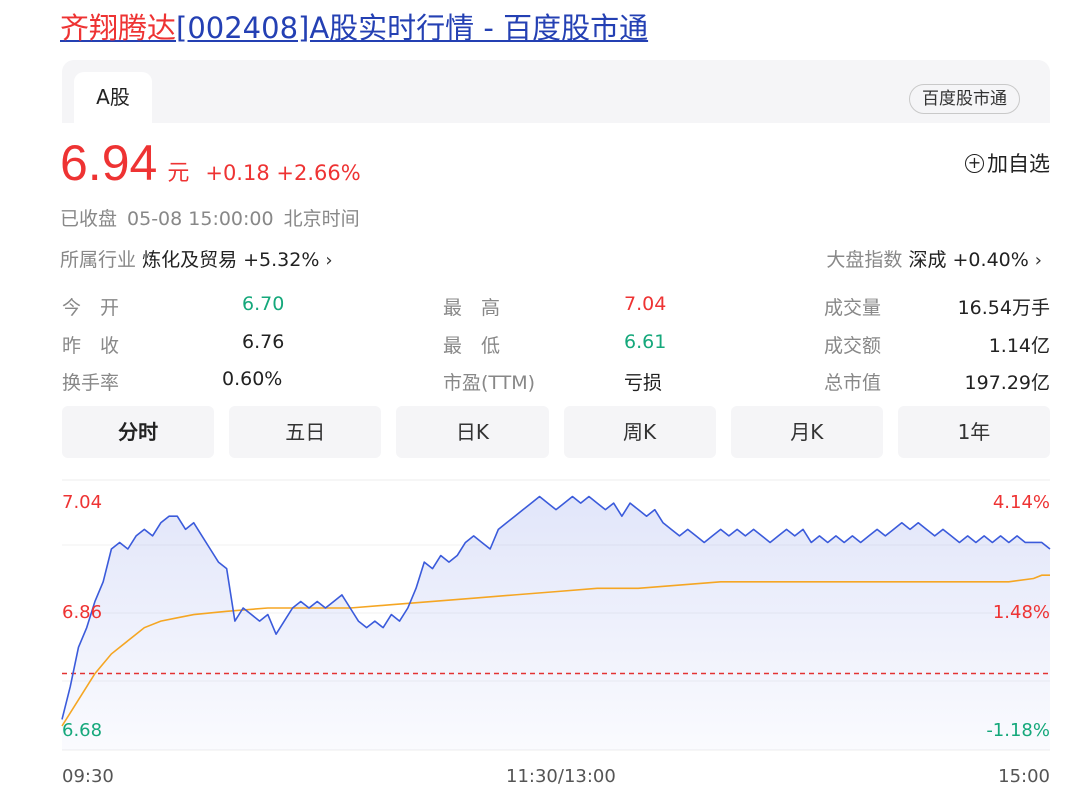 The width and height of the screenshot is (1080, 796). Describe the element at coordinates (321, 219) in the screenshot. I see `status-timezone: 北京时间` at that location.